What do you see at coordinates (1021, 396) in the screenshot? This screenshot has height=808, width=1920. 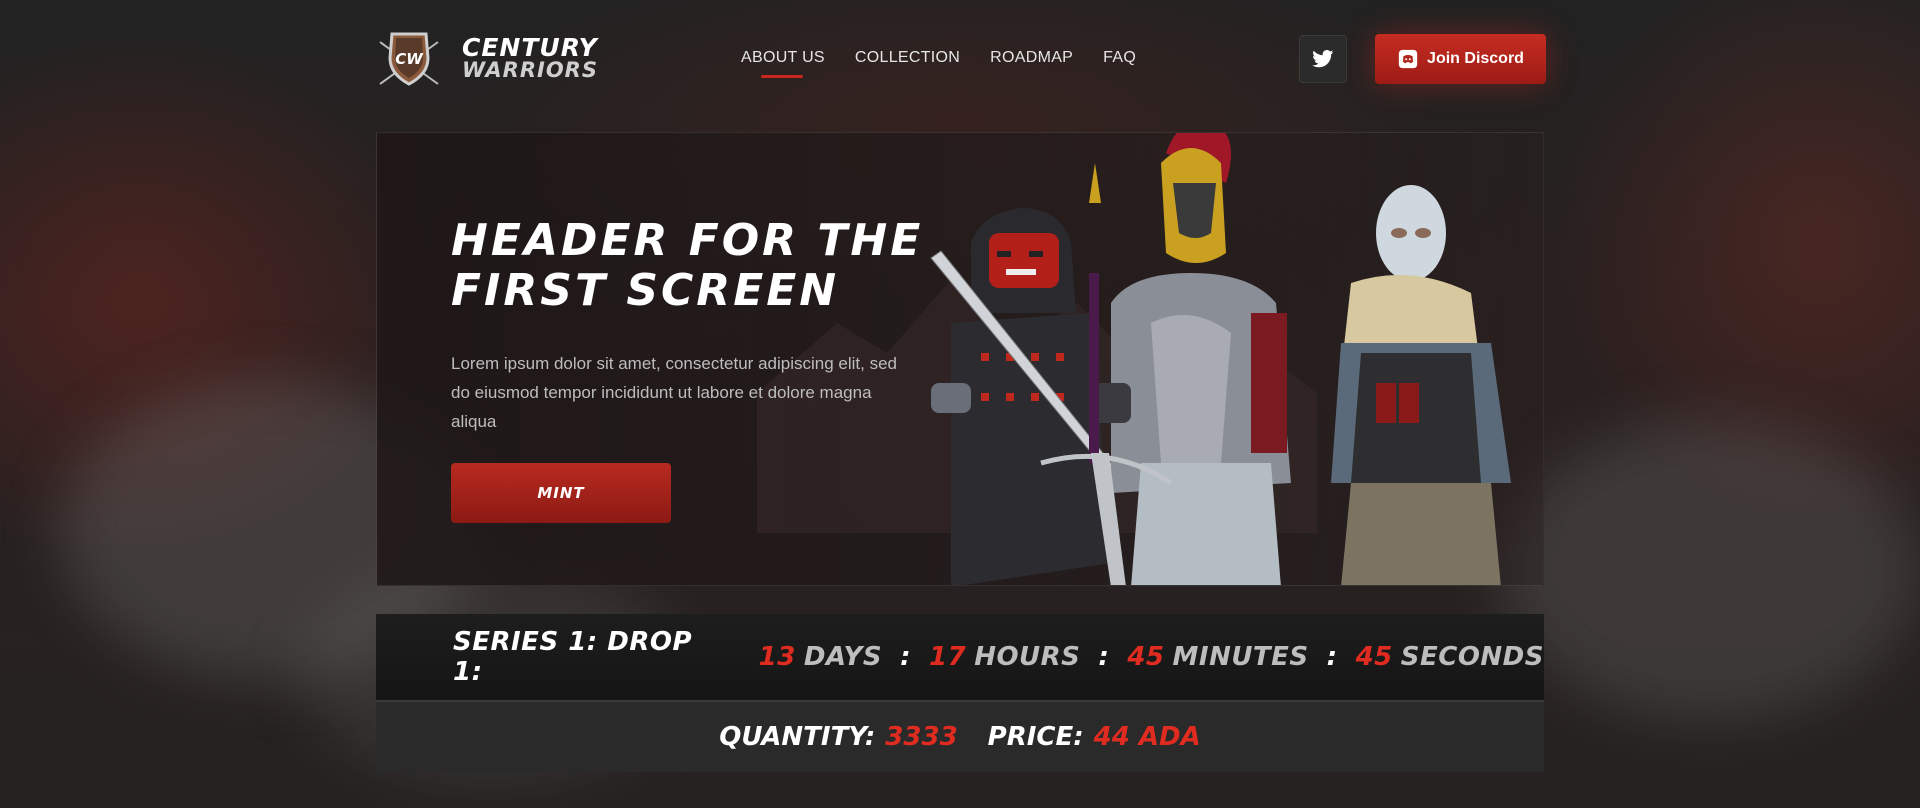 I see `samurai-figure` at bounding box center [1021, 396].